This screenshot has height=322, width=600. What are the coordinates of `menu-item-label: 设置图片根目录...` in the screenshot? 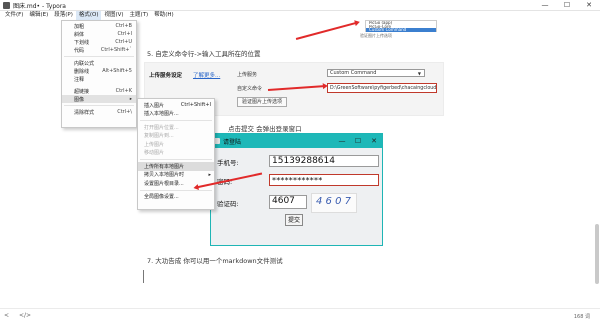 It's located at (164, 183).